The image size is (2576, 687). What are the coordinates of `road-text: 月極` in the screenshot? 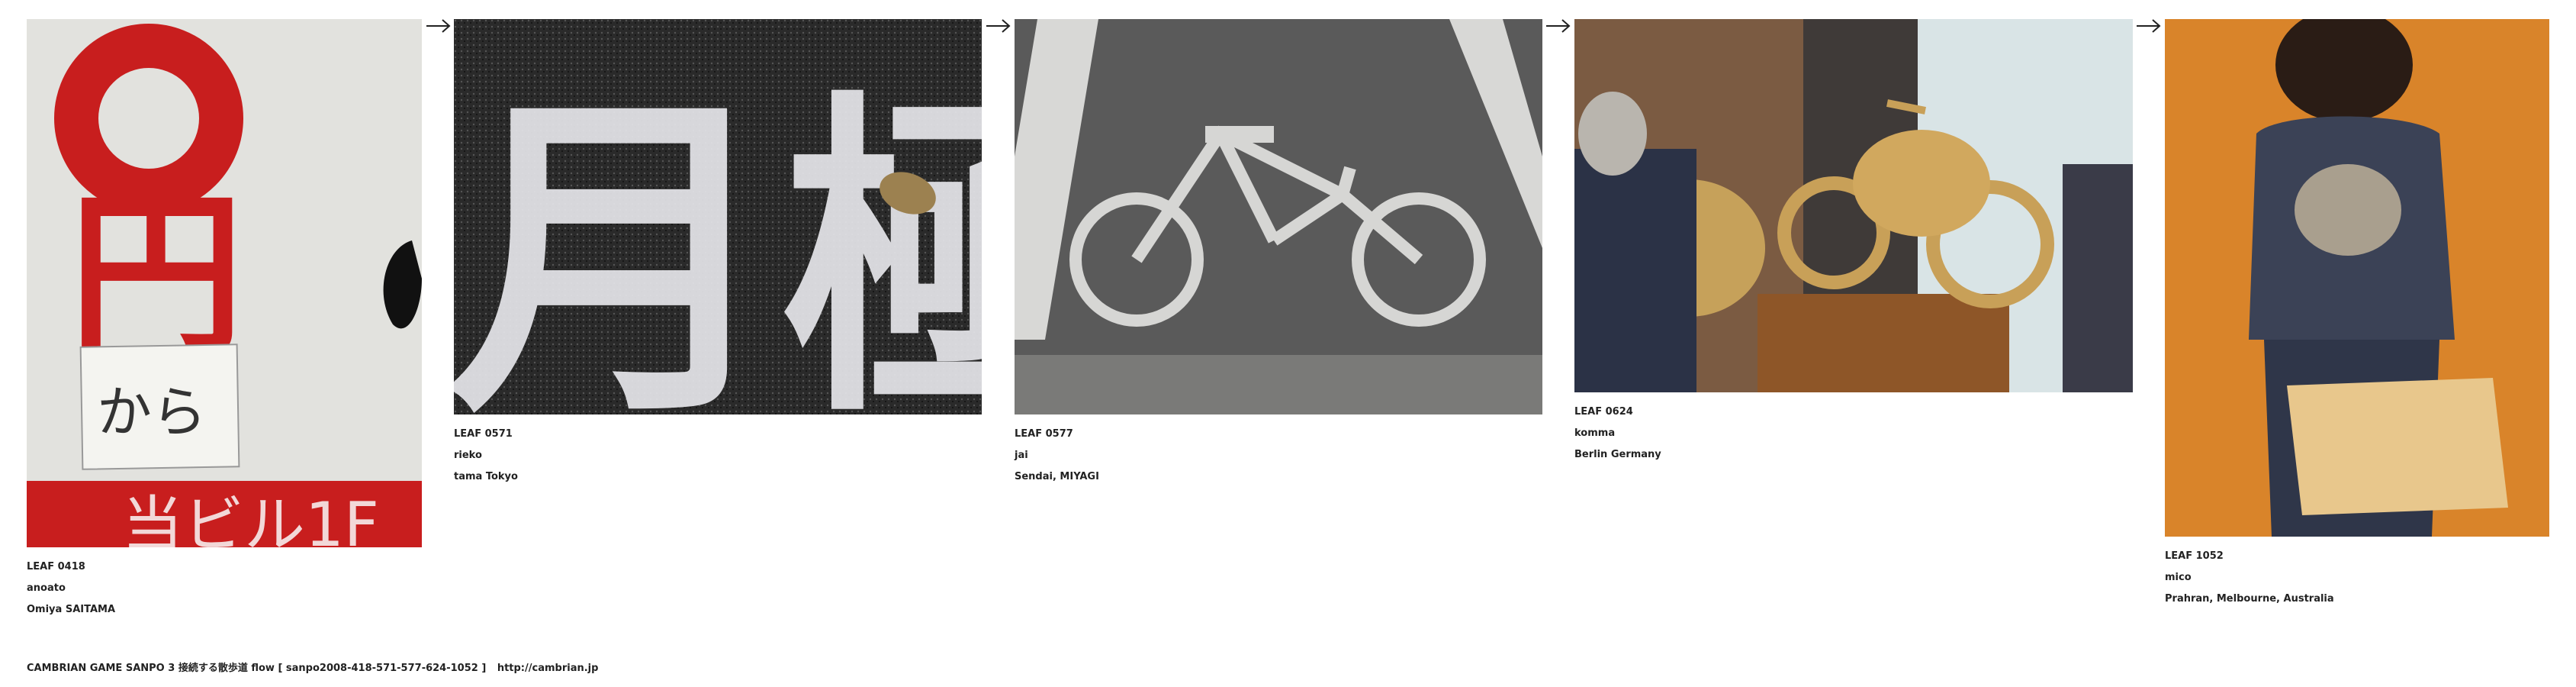 It's located at (718, 240).